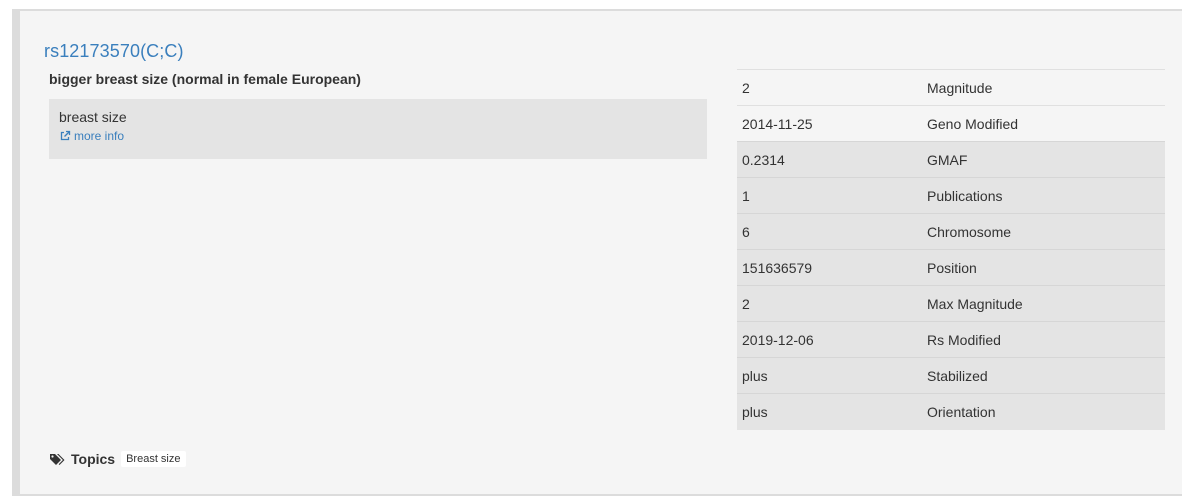  I want to click on external-link-icon, so click(65, 136).